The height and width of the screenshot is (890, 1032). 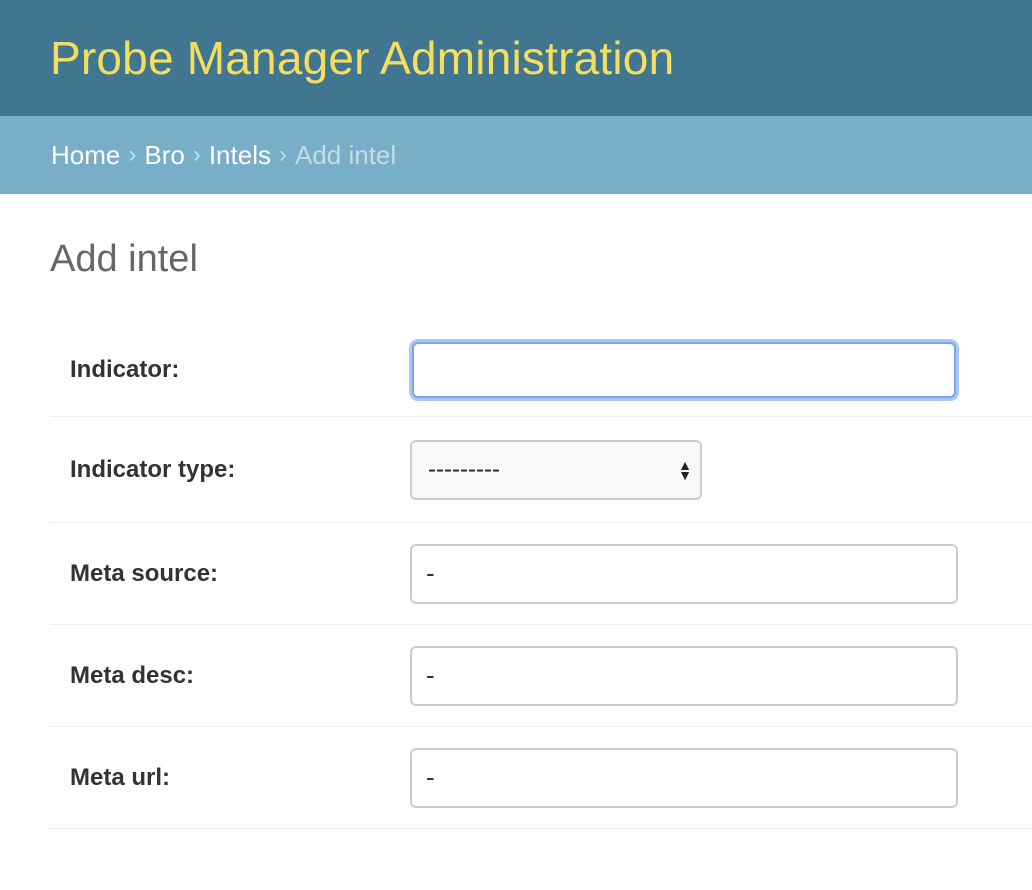 I want to click on site-title: Probe Manager Administration, so click(x=362, y=58).